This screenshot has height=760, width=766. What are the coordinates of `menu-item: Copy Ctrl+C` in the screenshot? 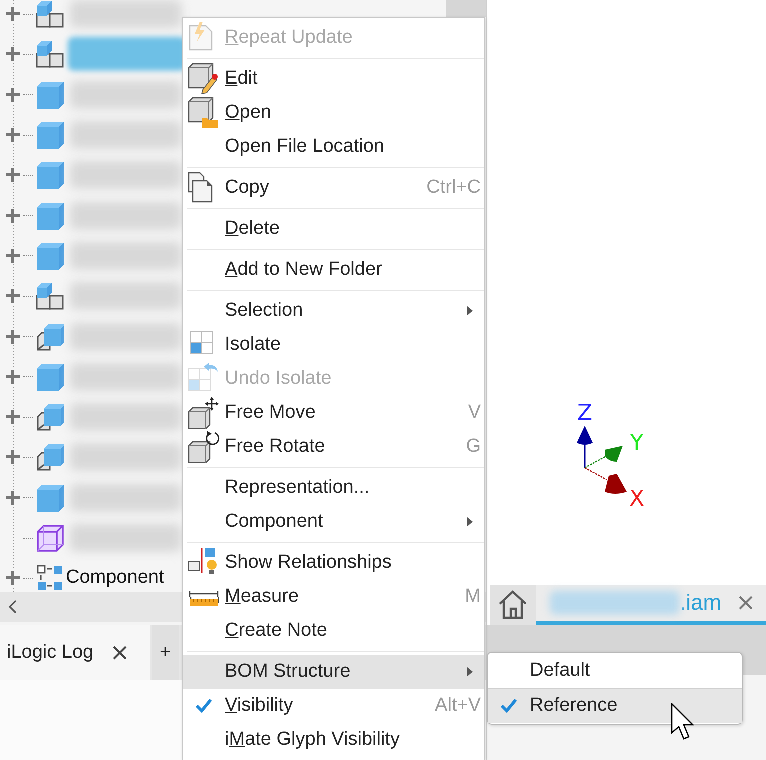 It's located at (333, 188).